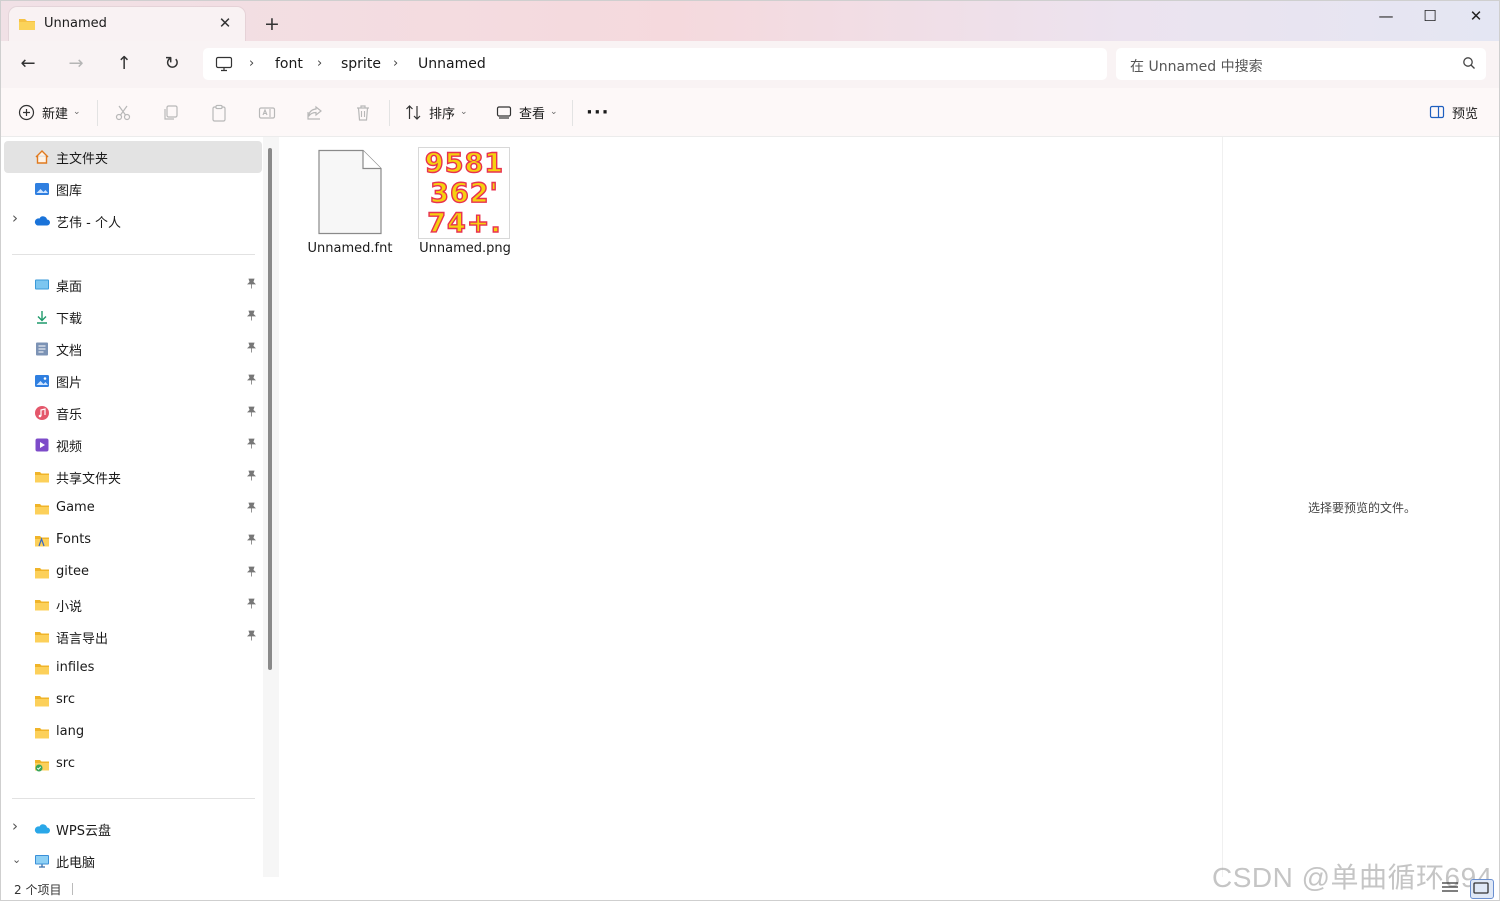 The height and width of the screenshot is (901, 1500). What do you see at coordinates (76, 64) in the screenshot?
I see `forward-button: →` at bounding box center [76, 64].